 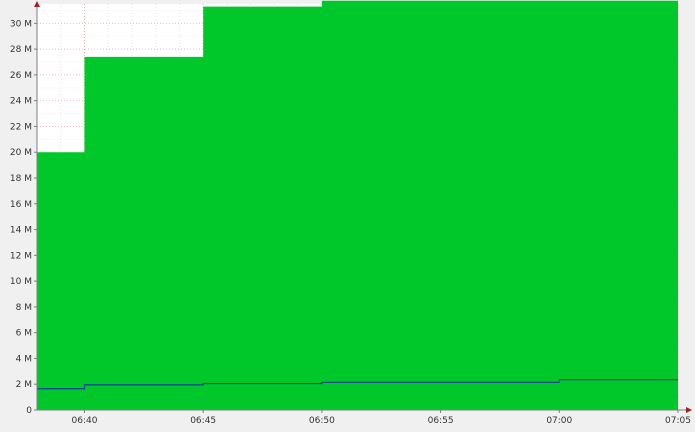 What do you see at coordinates (21, 256) in the screenshot?
I see `y-tick-label: 12 M` at bounding box center [21, 256].